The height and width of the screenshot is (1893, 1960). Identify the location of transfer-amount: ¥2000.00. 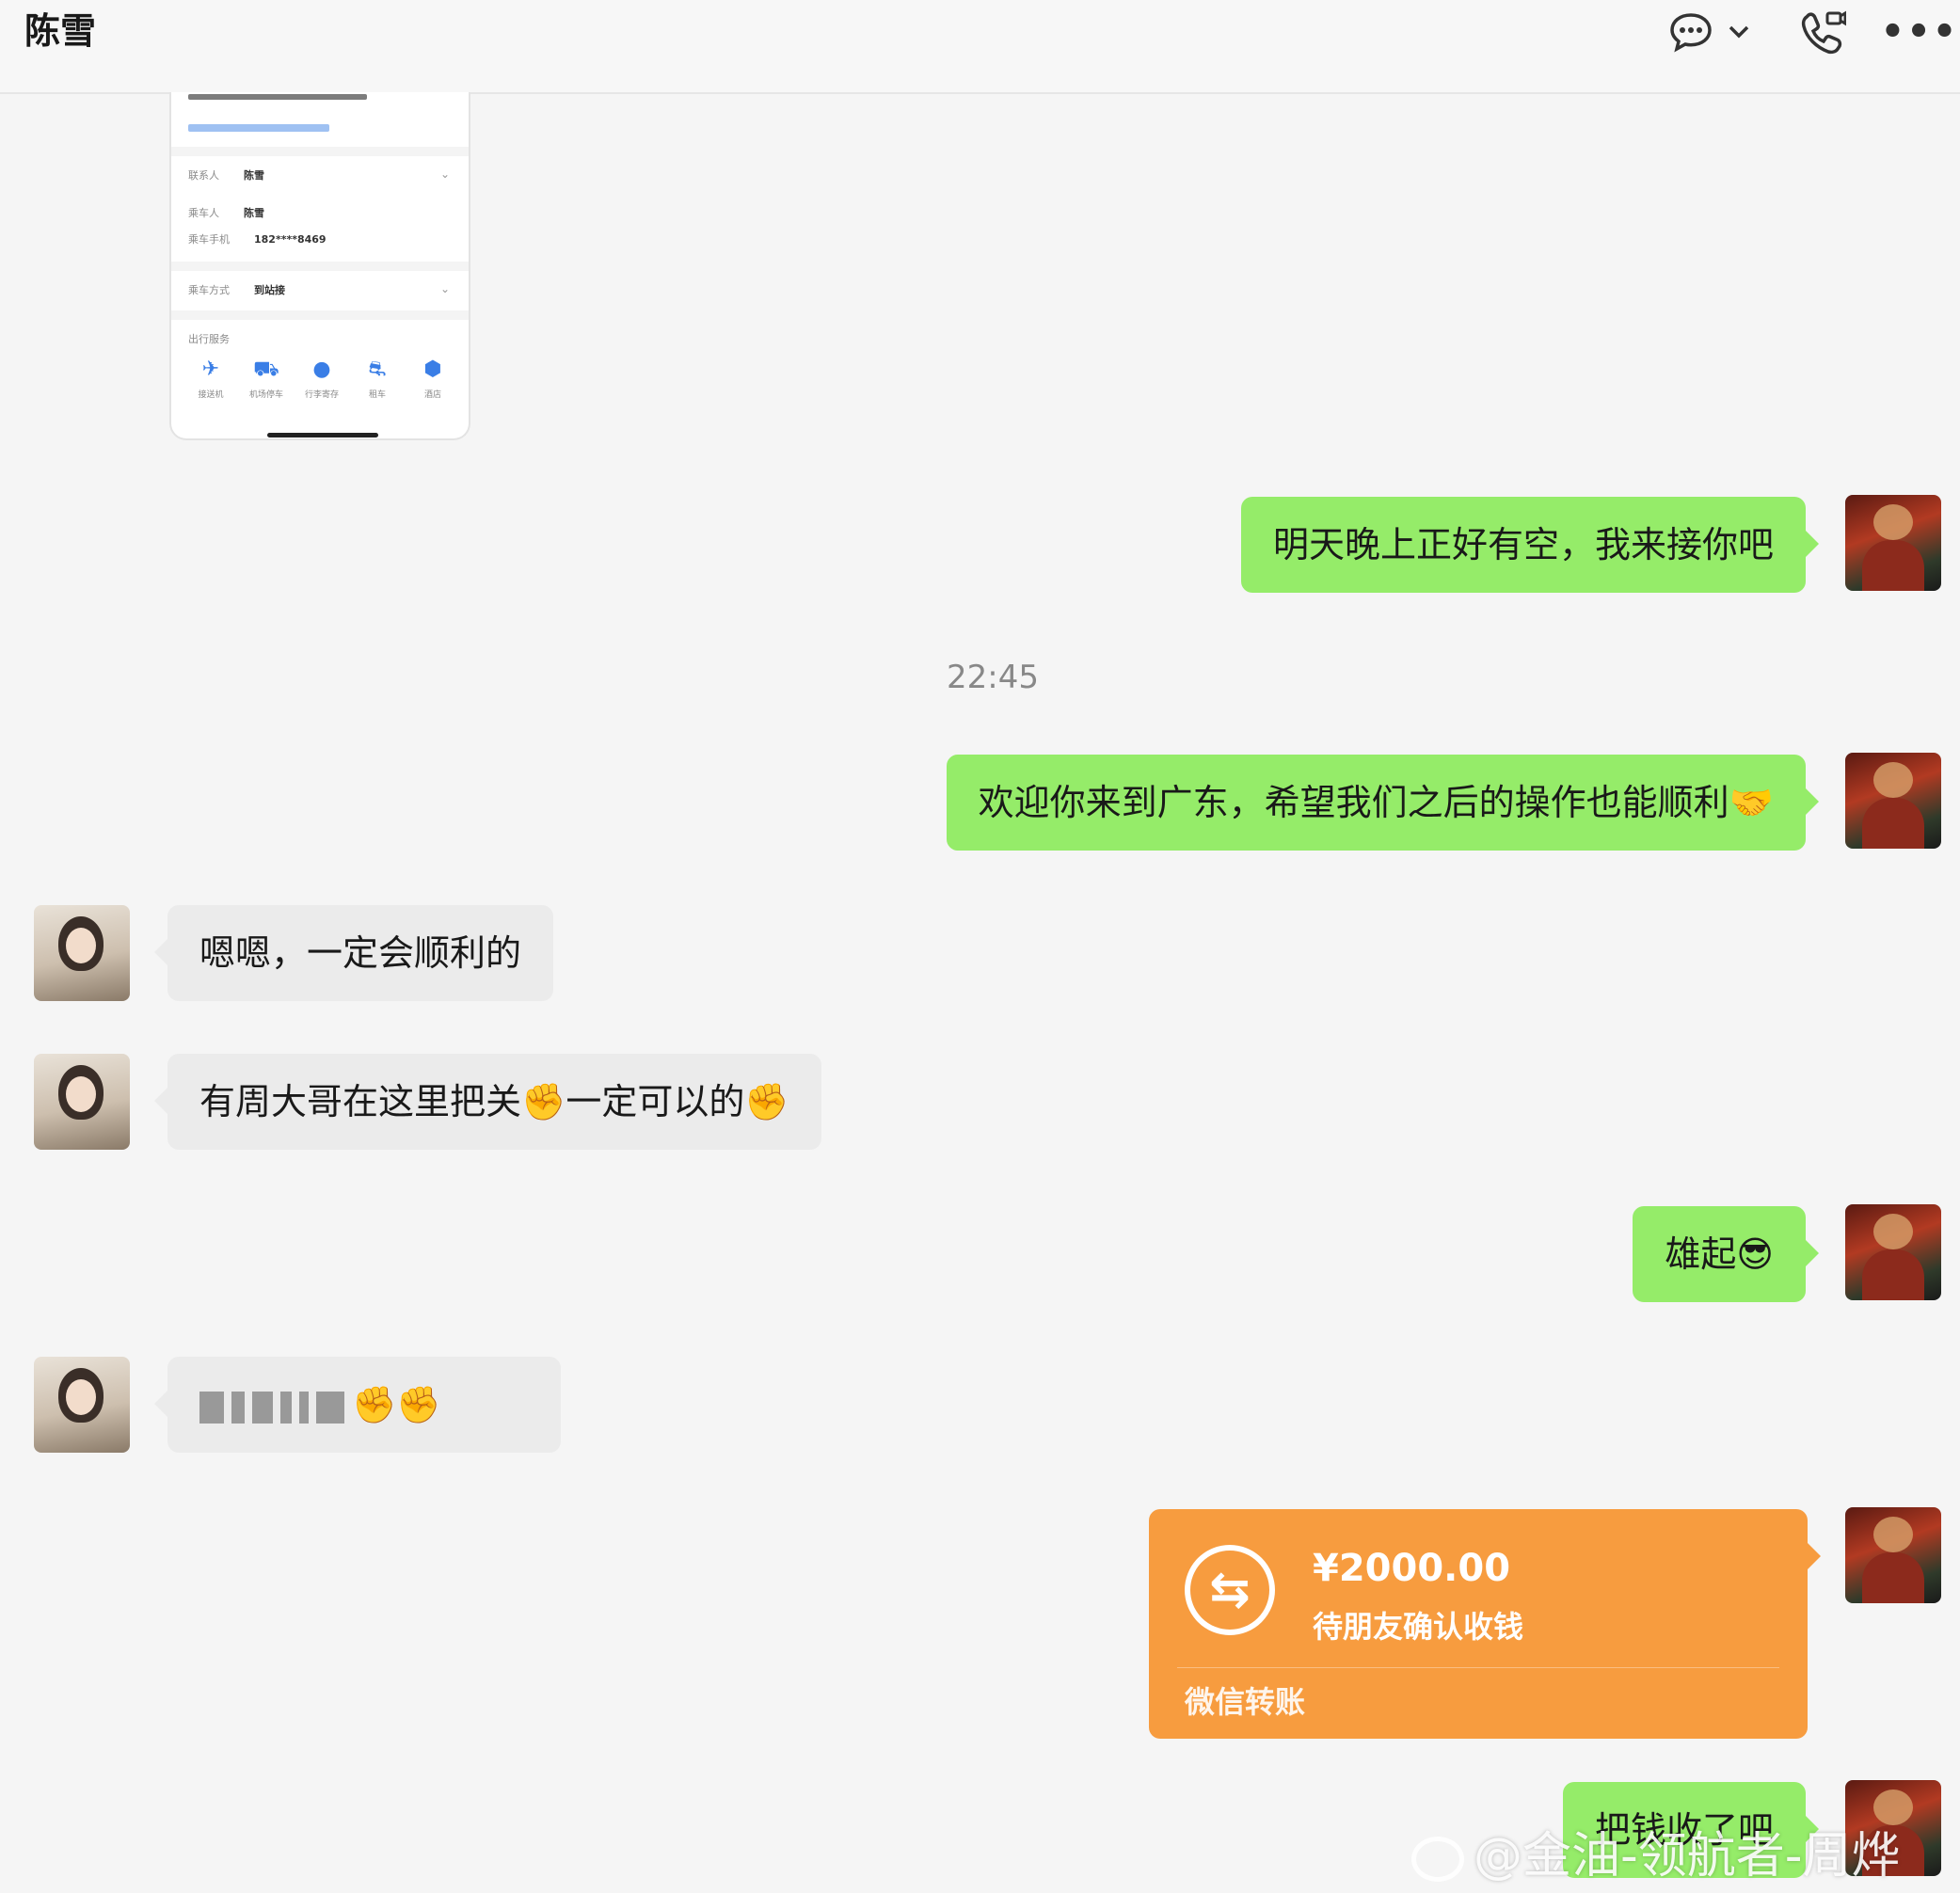
(1412, 1568).